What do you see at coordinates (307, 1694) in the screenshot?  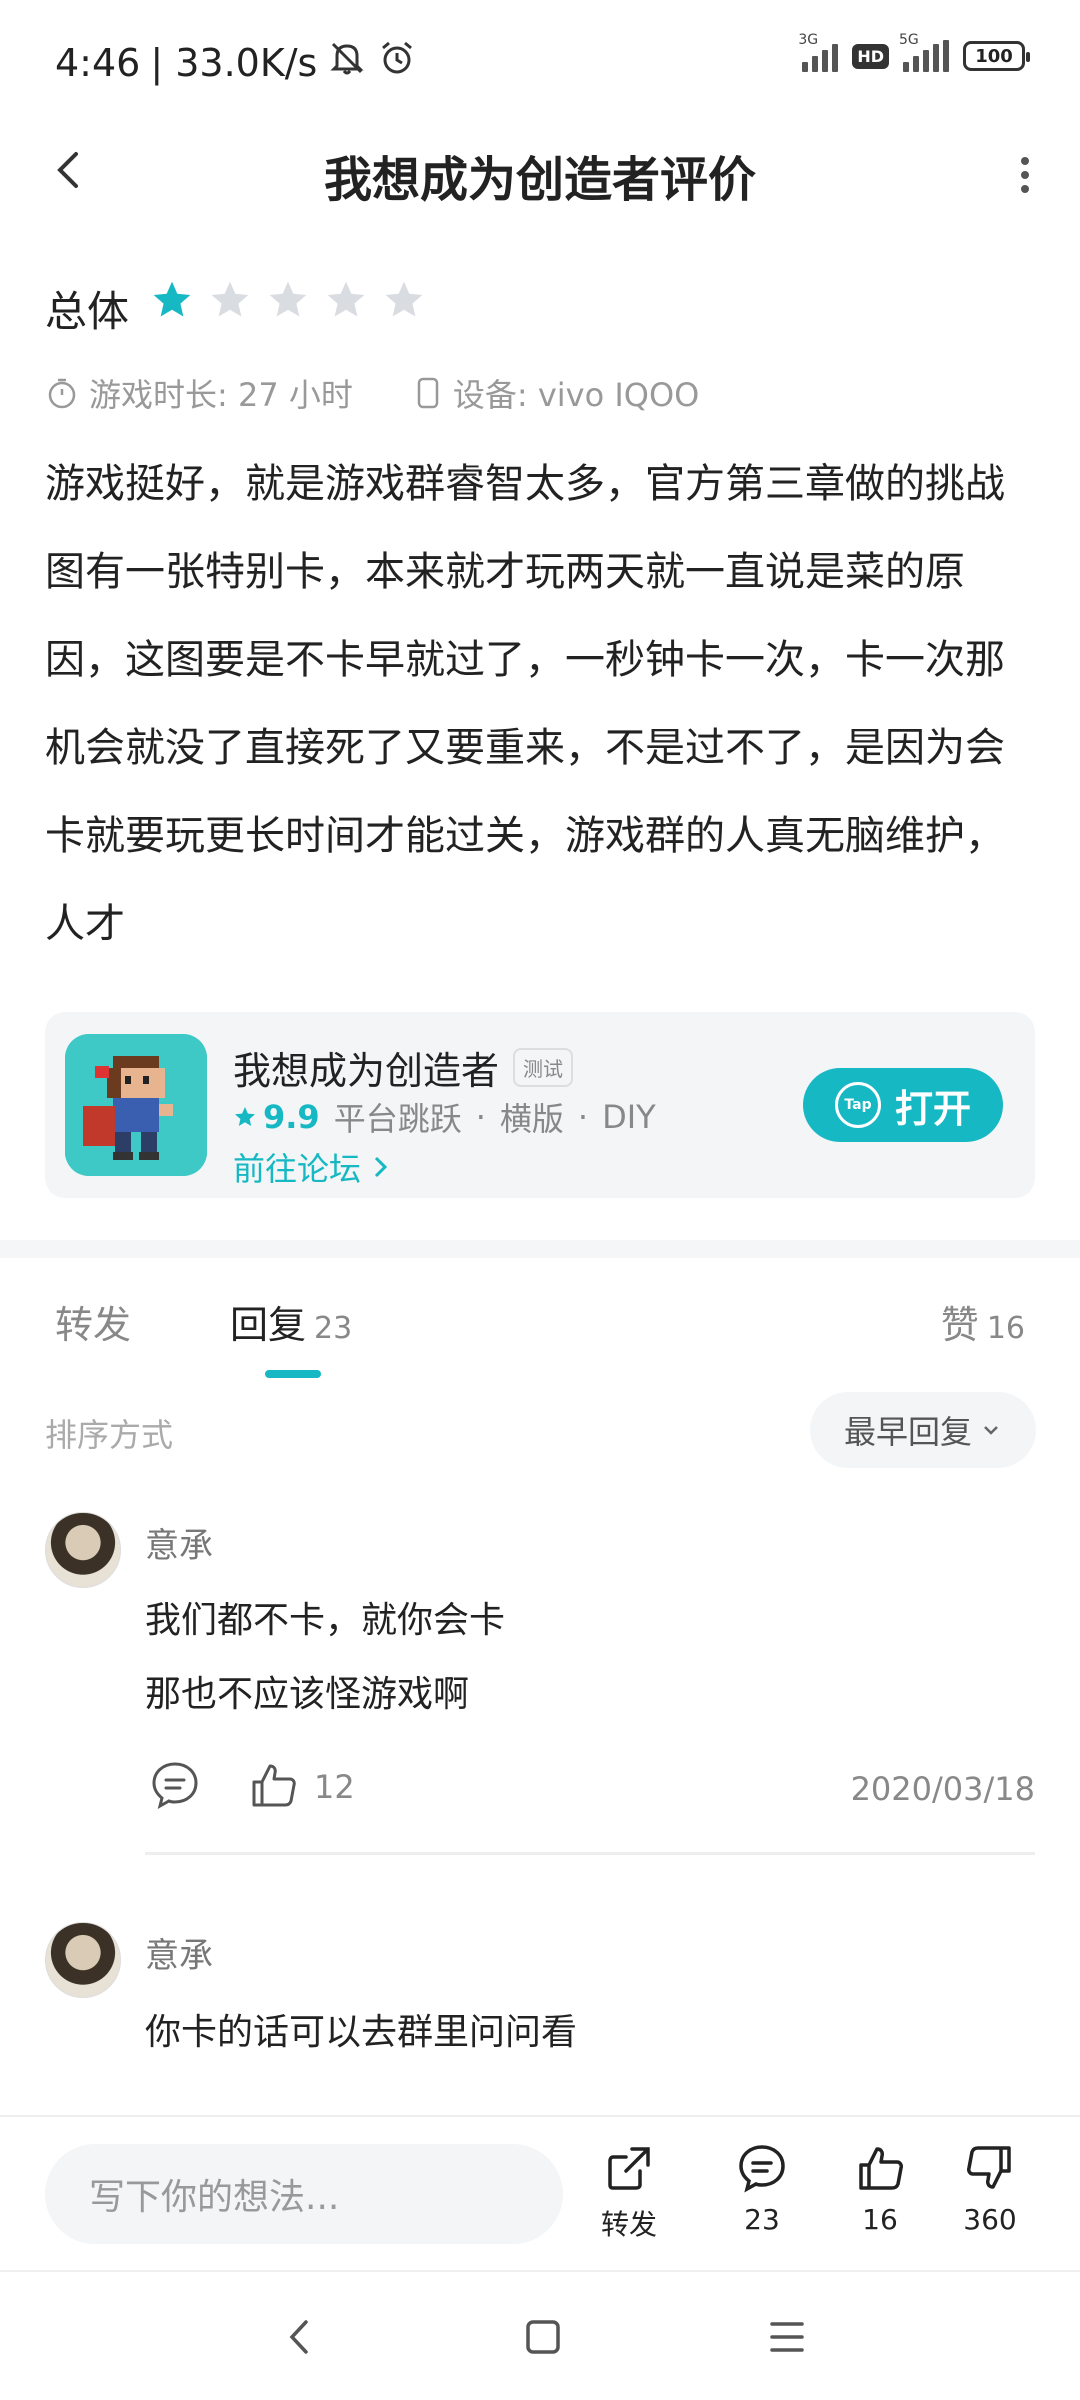 I see `comment-line: 那也不应该怪游戏啊` at bounding box center [307, 1694].